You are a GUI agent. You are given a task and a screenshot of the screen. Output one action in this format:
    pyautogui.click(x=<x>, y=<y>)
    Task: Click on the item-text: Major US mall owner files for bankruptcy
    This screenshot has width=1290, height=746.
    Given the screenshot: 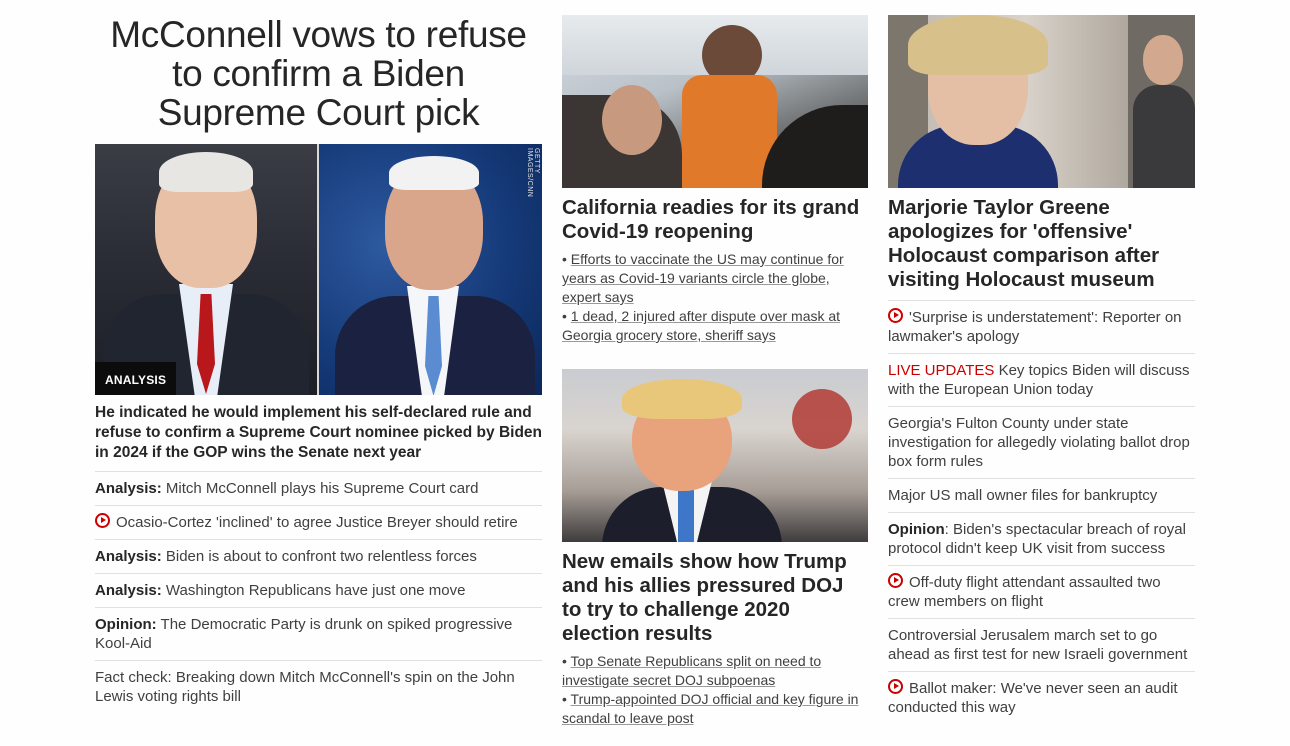 What is the action you would take?
    pyautogui.click(x=1023, y=495)
    